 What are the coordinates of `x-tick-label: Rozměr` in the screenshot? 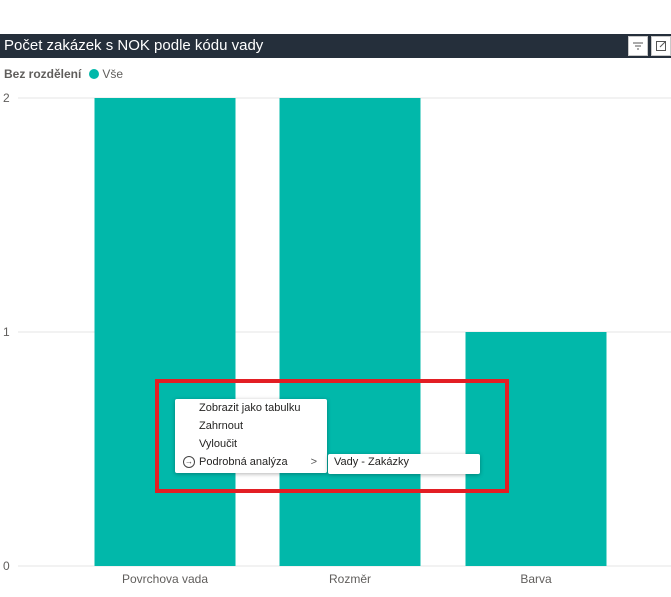 It's located at (350, 579).